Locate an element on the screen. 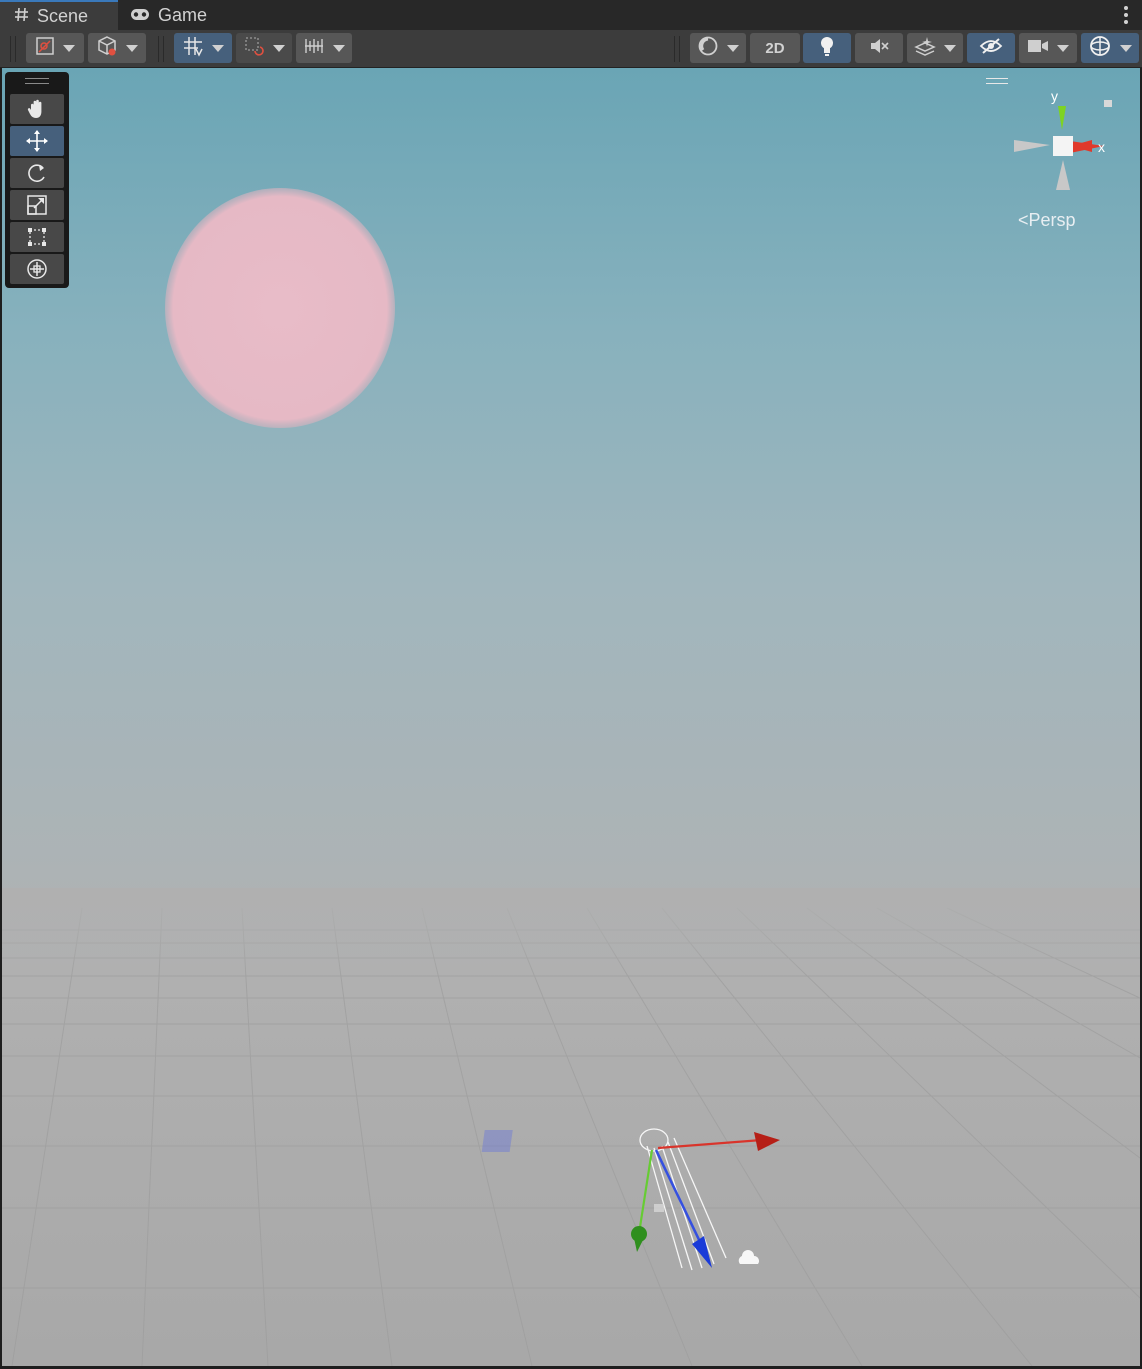 The width and height of the screenshot is (1142, 1369). grid-snapping-toggle is located at coordinates (203, 48).